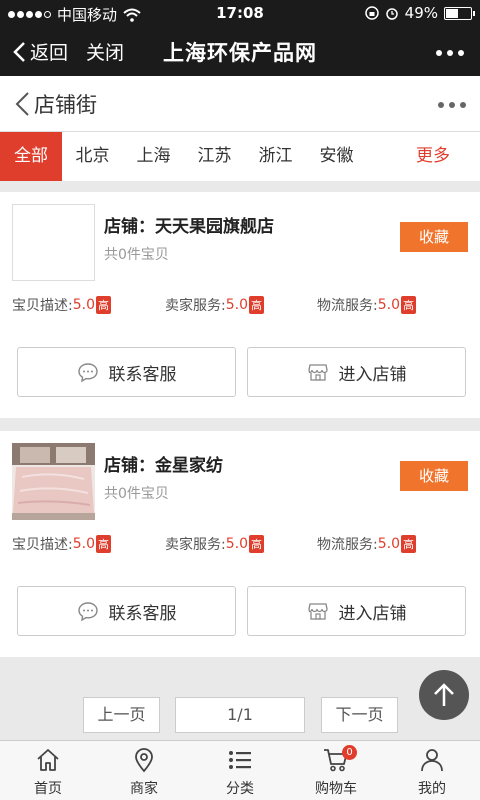  Describe the element at coordinates (48, 760) in the screenshot. I see `home-icon` at that location.